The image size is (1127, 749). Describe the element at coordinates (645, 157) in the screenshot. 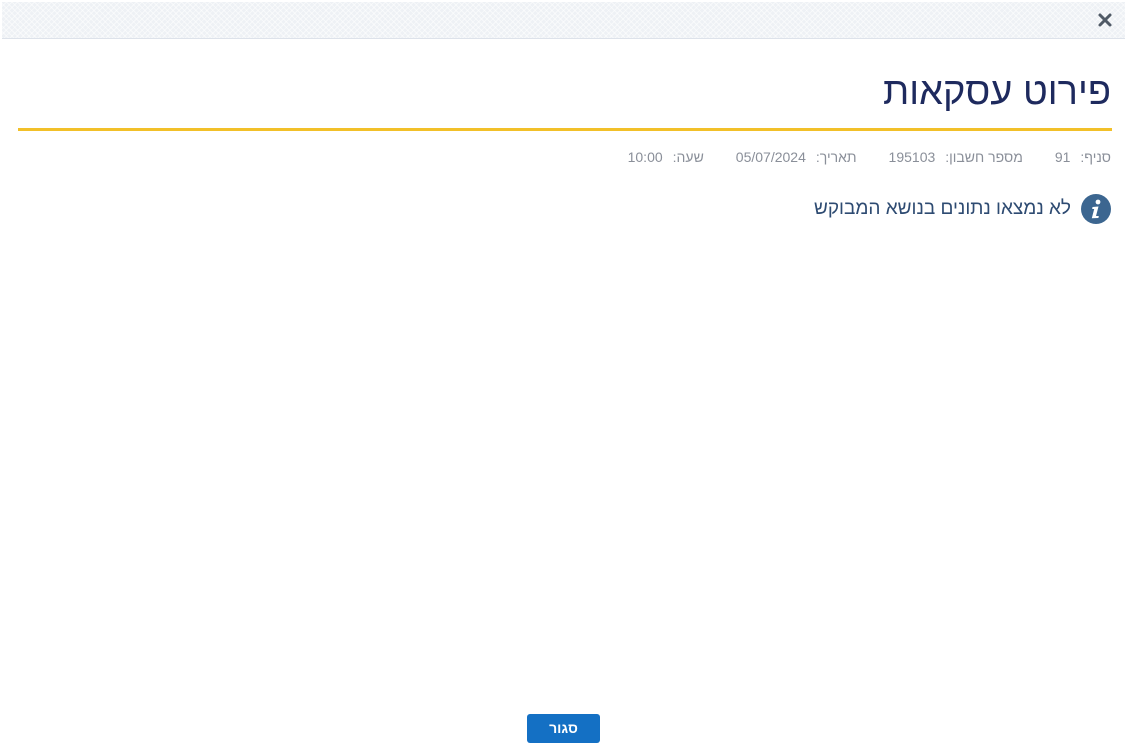

I see `time-value: 10:00` at that location.